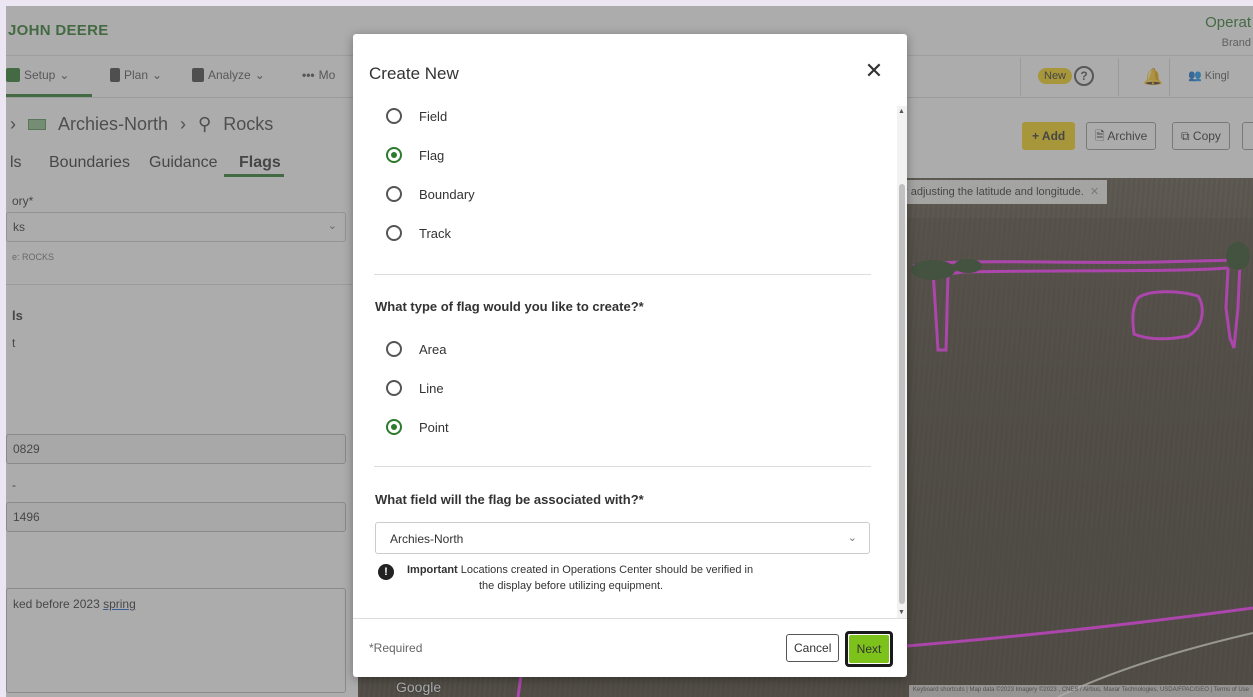 This screenshot has width=1253, height=697. What do you see at coordinates (415, 155) in the screenshot?
I see `radio-type-flag: Flag` at bounding box center [415, 155].